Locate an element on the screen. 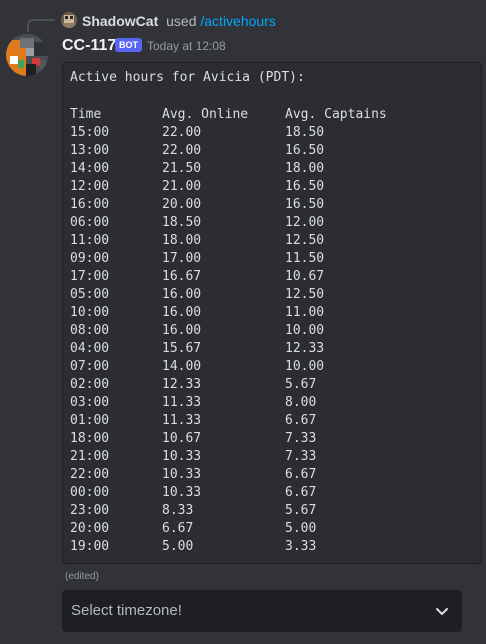  avg-captains-cell: 12.33 is located at coordinates (305, 348).